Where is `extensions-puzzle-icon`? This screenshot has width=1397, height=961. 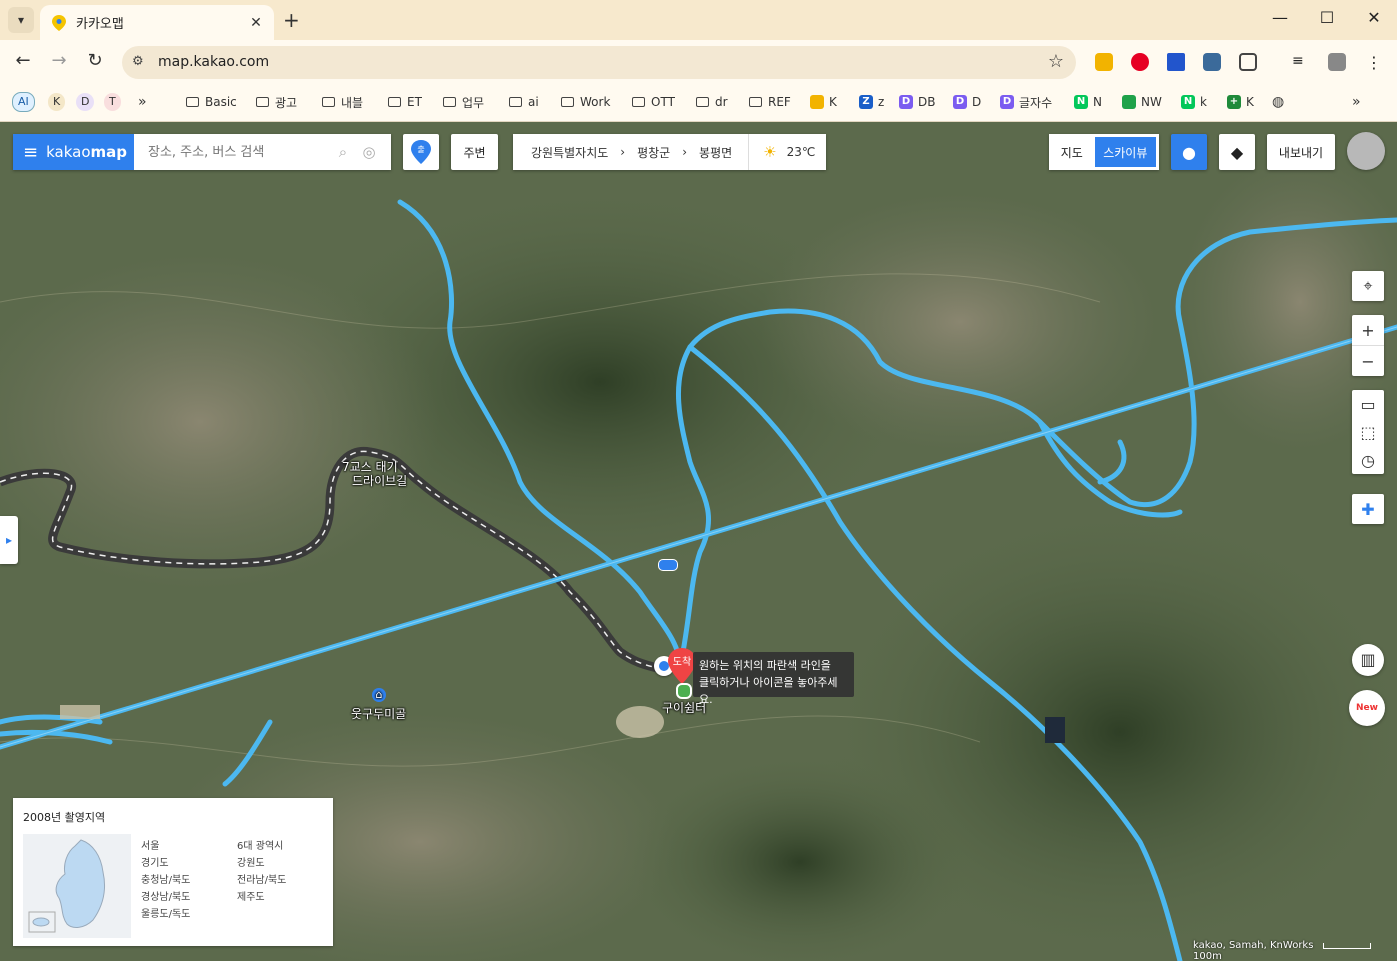 extensions-puzzle-icon is located at coordinates (1248, 62).